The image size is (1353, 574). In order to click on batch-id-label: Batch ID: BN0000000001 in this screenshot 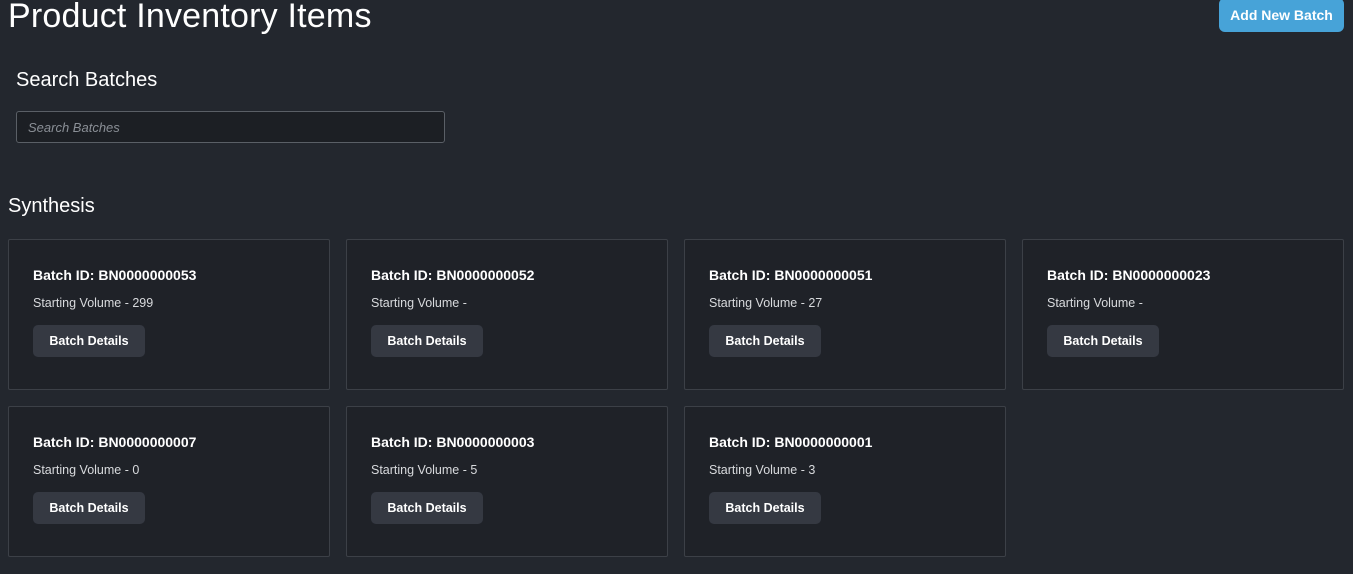, I will do `click(791, 442)`.